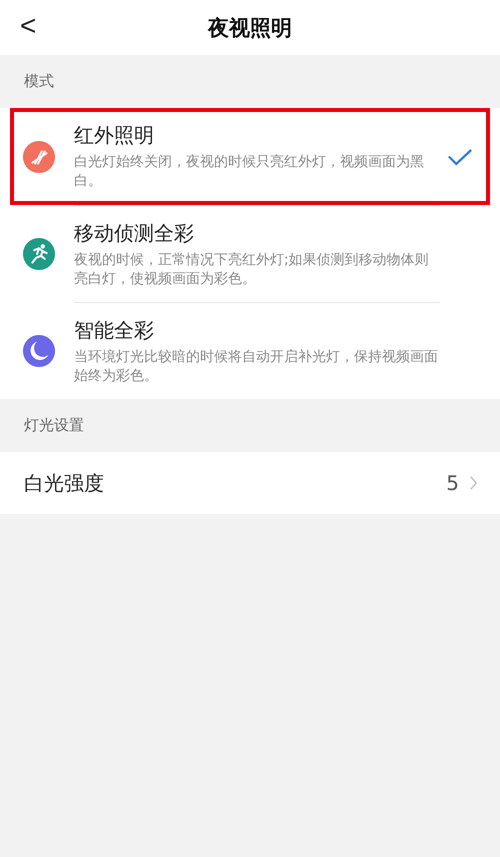 This screenshot has height=857, width=500. Describe the element at coordinates (250, 28) in the screenshot. I see `page-title: 夜视照明` at that location.